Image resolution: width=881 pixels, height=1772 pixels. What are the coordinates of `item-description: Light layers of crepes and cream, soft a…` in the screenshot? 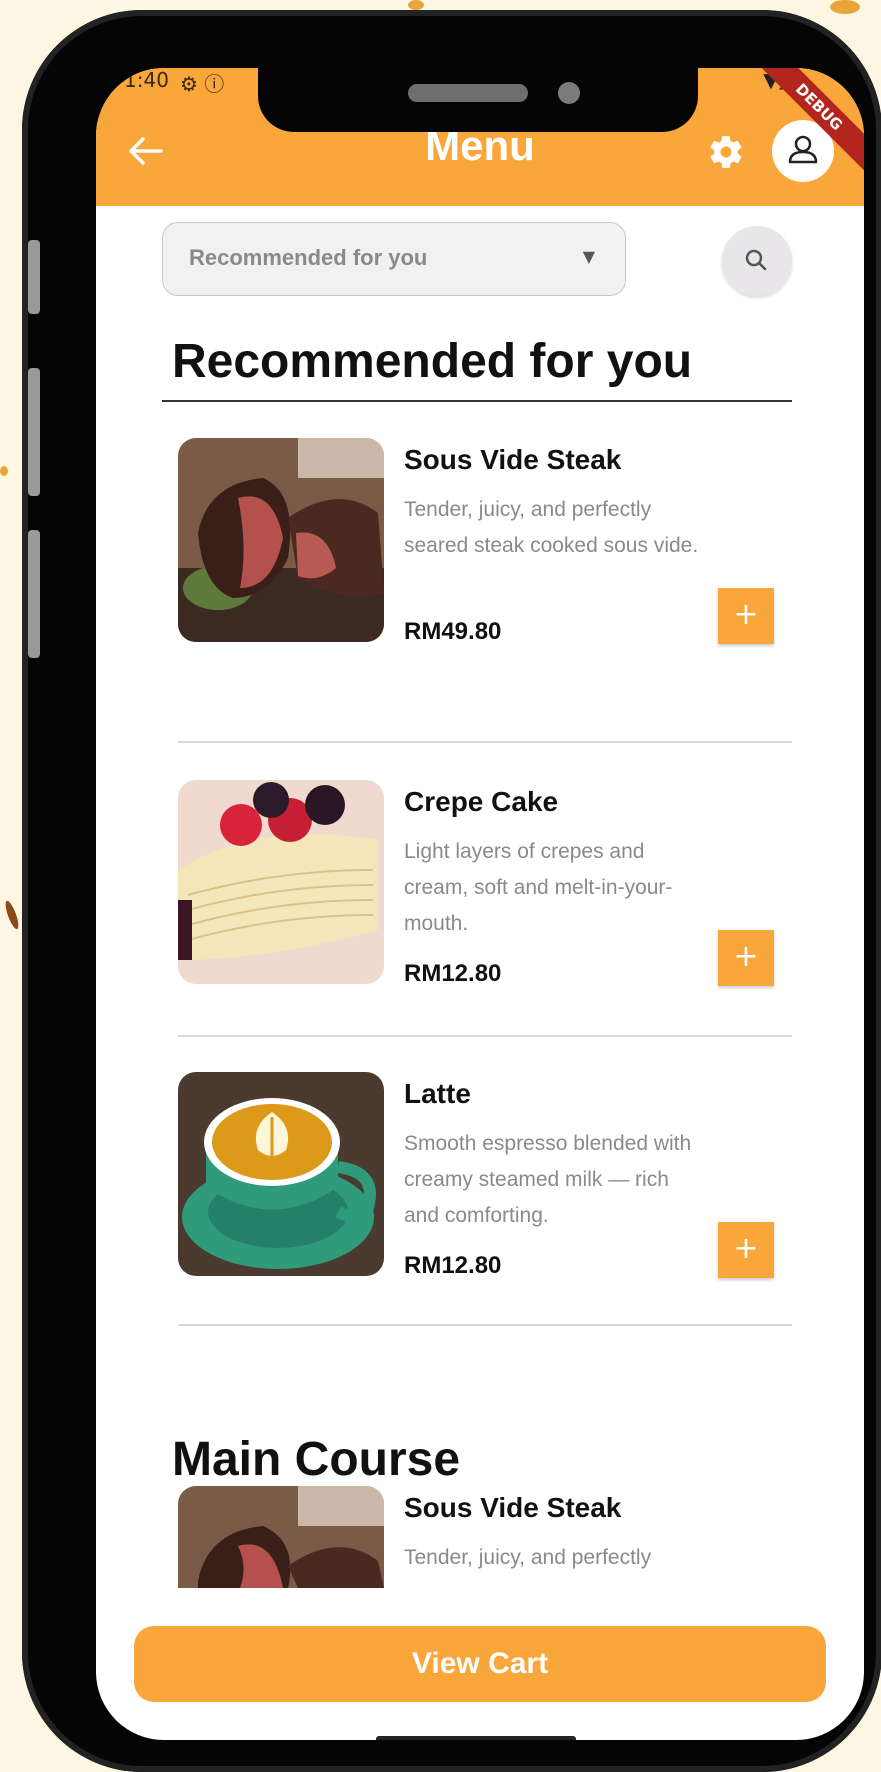 It's located at (538, 887).